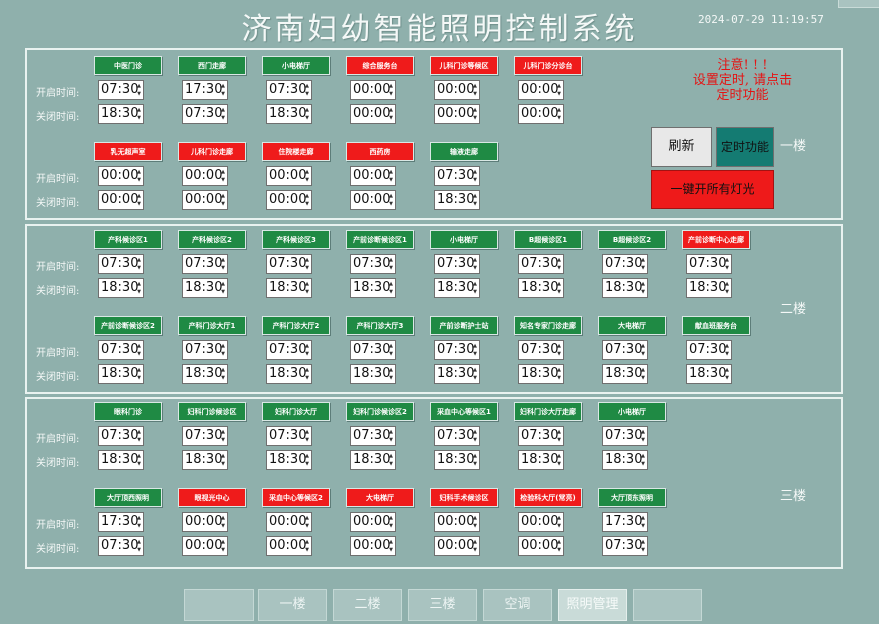  Describe the element at coordinates (716, 239) in the screenshot. I see `zone-toggle-button: 产前诊断中心走廊` at that location.